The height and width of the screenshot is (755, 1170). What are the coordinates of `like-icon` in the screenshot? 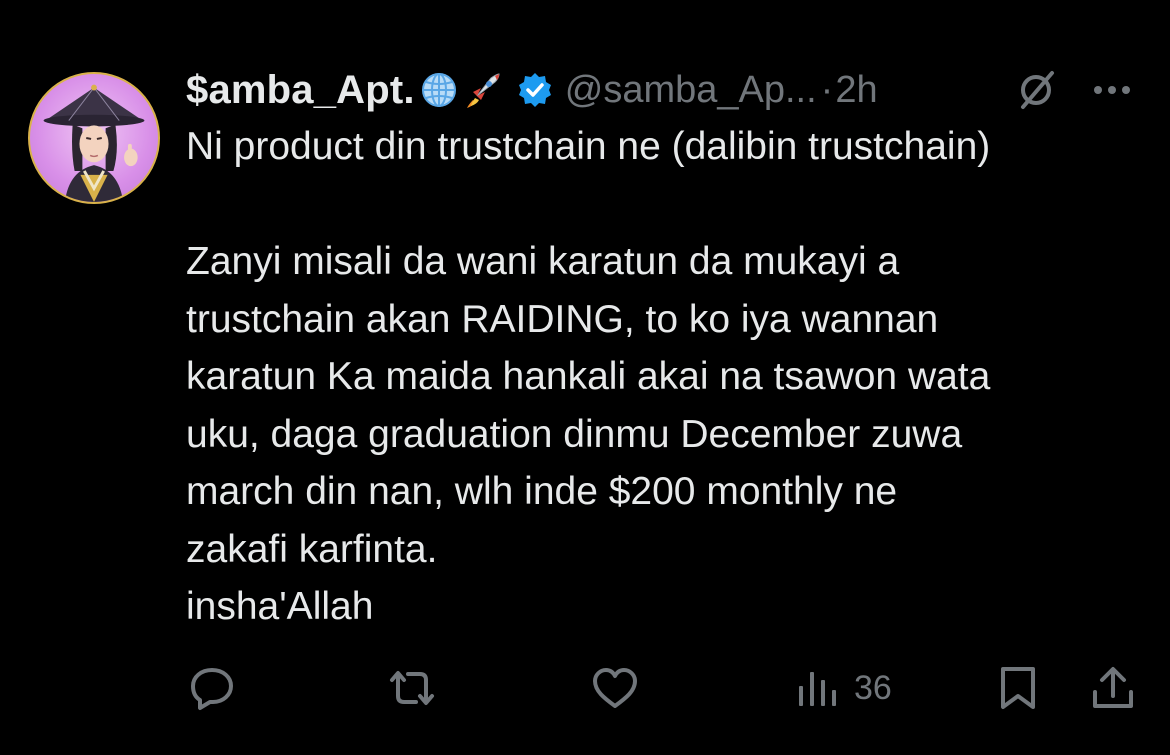 It's located at (615, 688).